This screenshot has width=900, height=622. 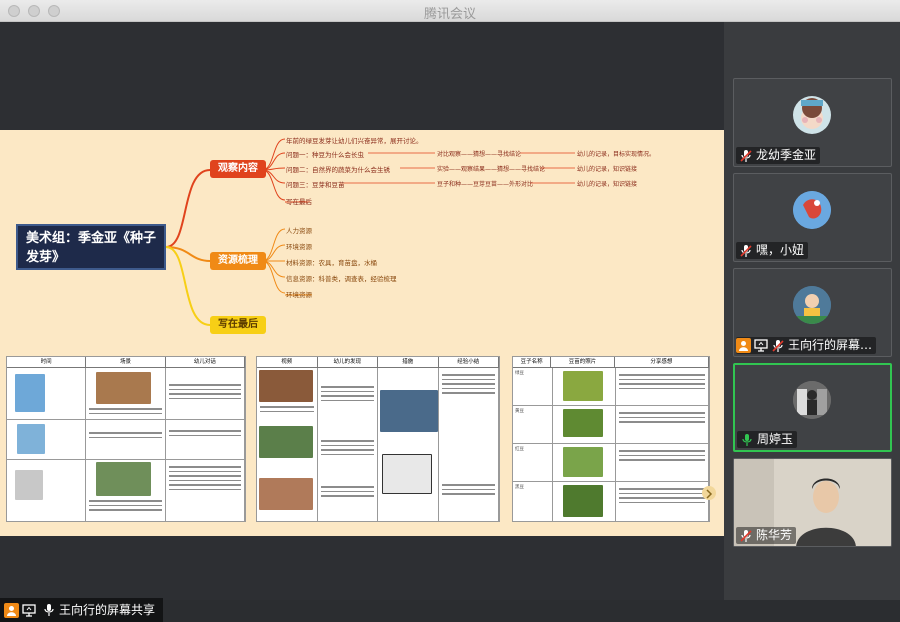 I want to click on participant-tile: 龙幼季金亚, so click(x=812, y=122).